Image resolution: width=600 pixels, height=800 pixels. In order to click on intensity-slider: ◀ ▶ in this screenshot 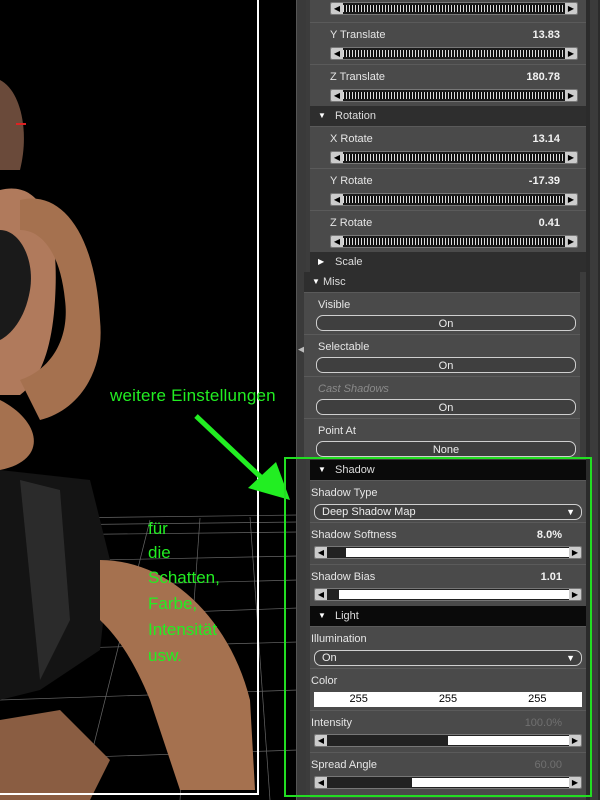, I will do `click(448, 740)`.